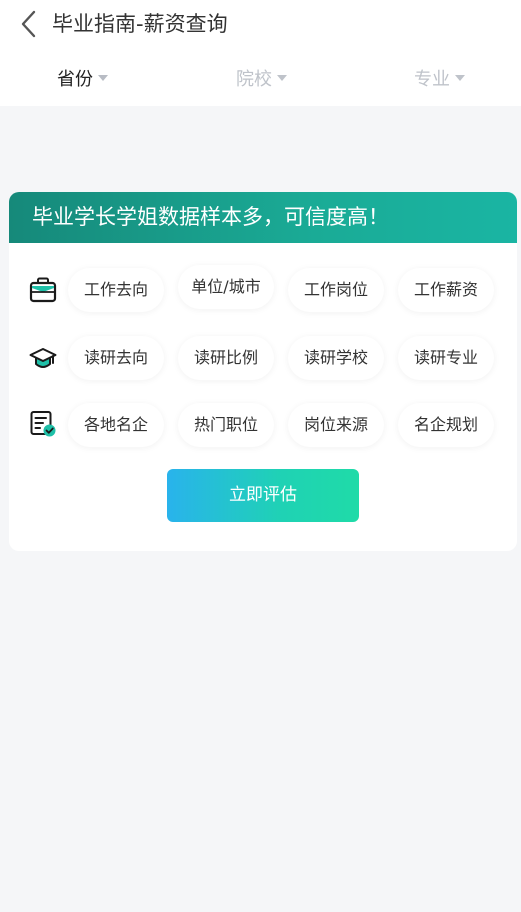  I want to click on back-button, so click(29, 24).